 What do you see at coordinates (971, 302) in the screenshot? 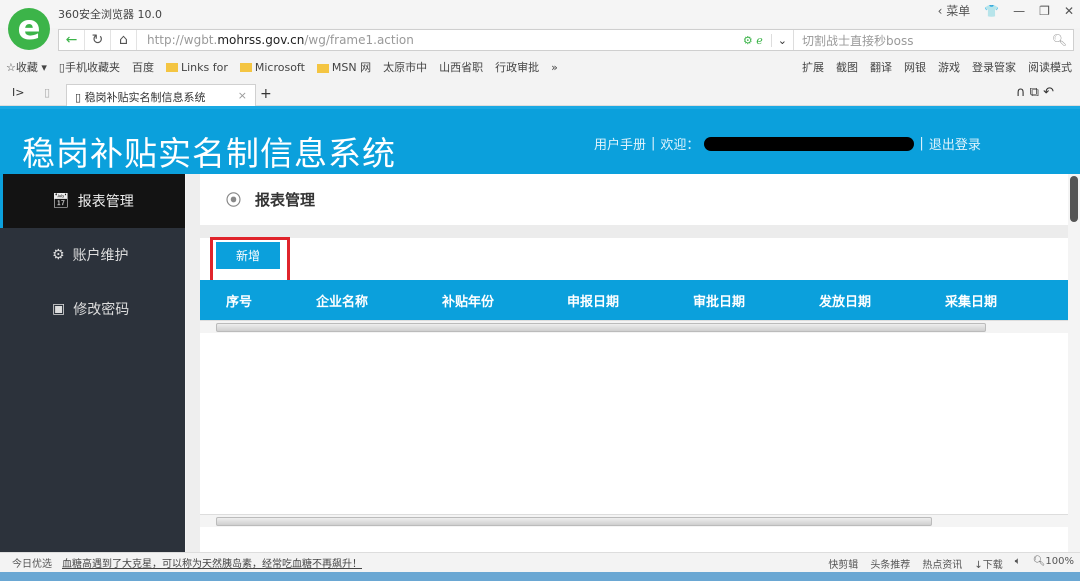
I see `col-collect-date: 采集日期` at bounding box center [971, 302].